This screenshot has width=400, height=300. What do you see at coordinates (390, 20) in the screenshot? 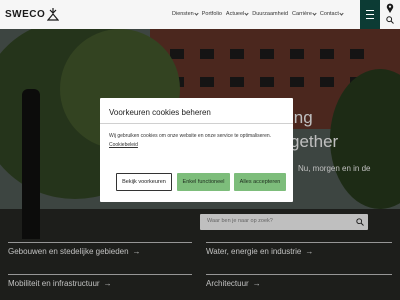
I see `search-icon` at bounding box center [390, 20].